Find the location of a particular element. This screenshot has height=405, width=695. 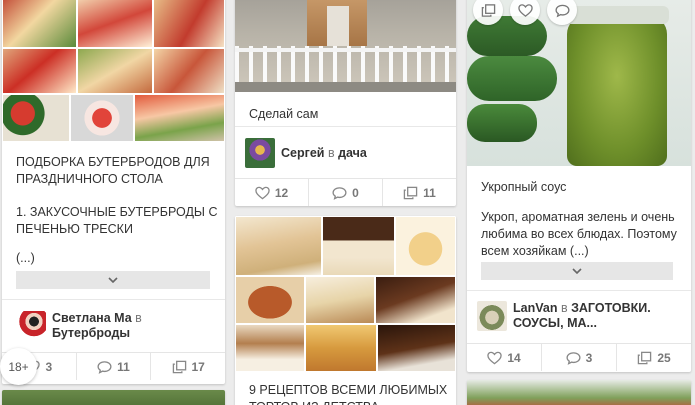

comment-count: 11 is located at coordinates (123, 366).